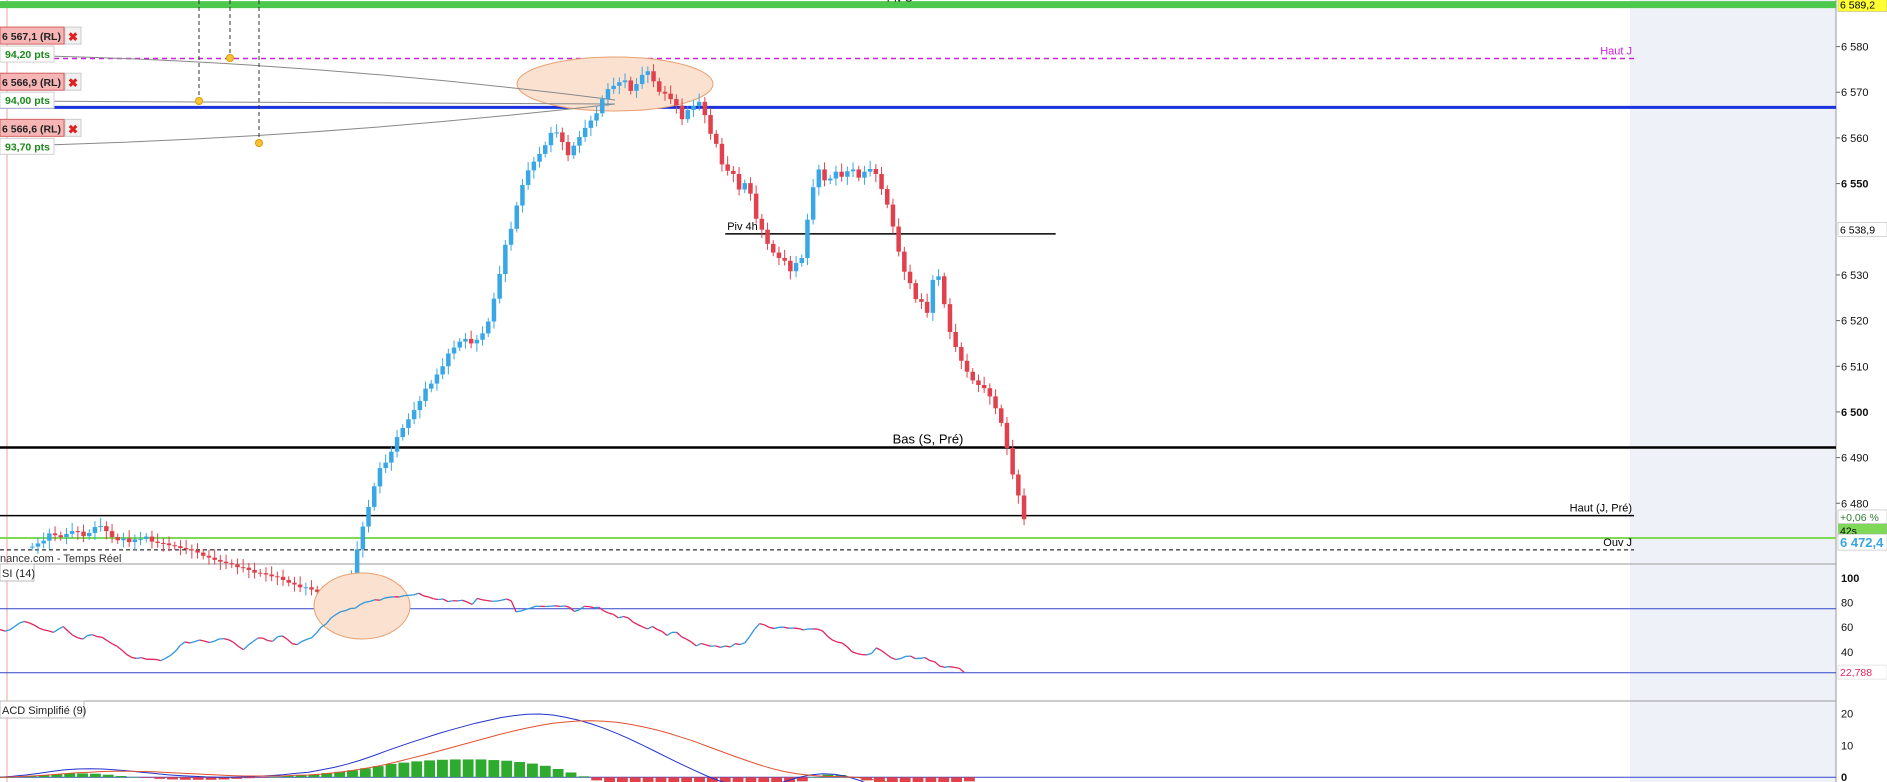 Image resolution: width=1887 pixels, height=782 pixels. I want to click on price-axis, so click(1861, 391).